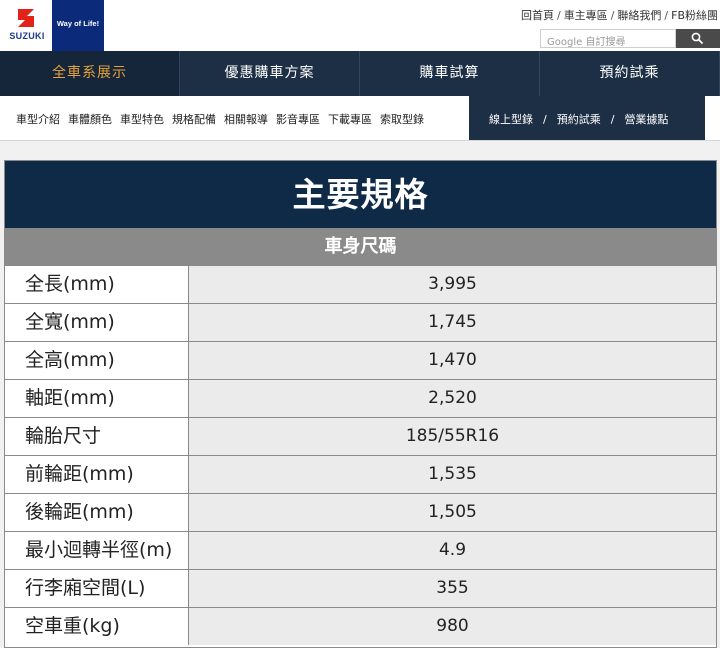 The height and width of the screenshot is (648, 720). I want to click on suzuki-s-logo-icon, so click(26, 18).